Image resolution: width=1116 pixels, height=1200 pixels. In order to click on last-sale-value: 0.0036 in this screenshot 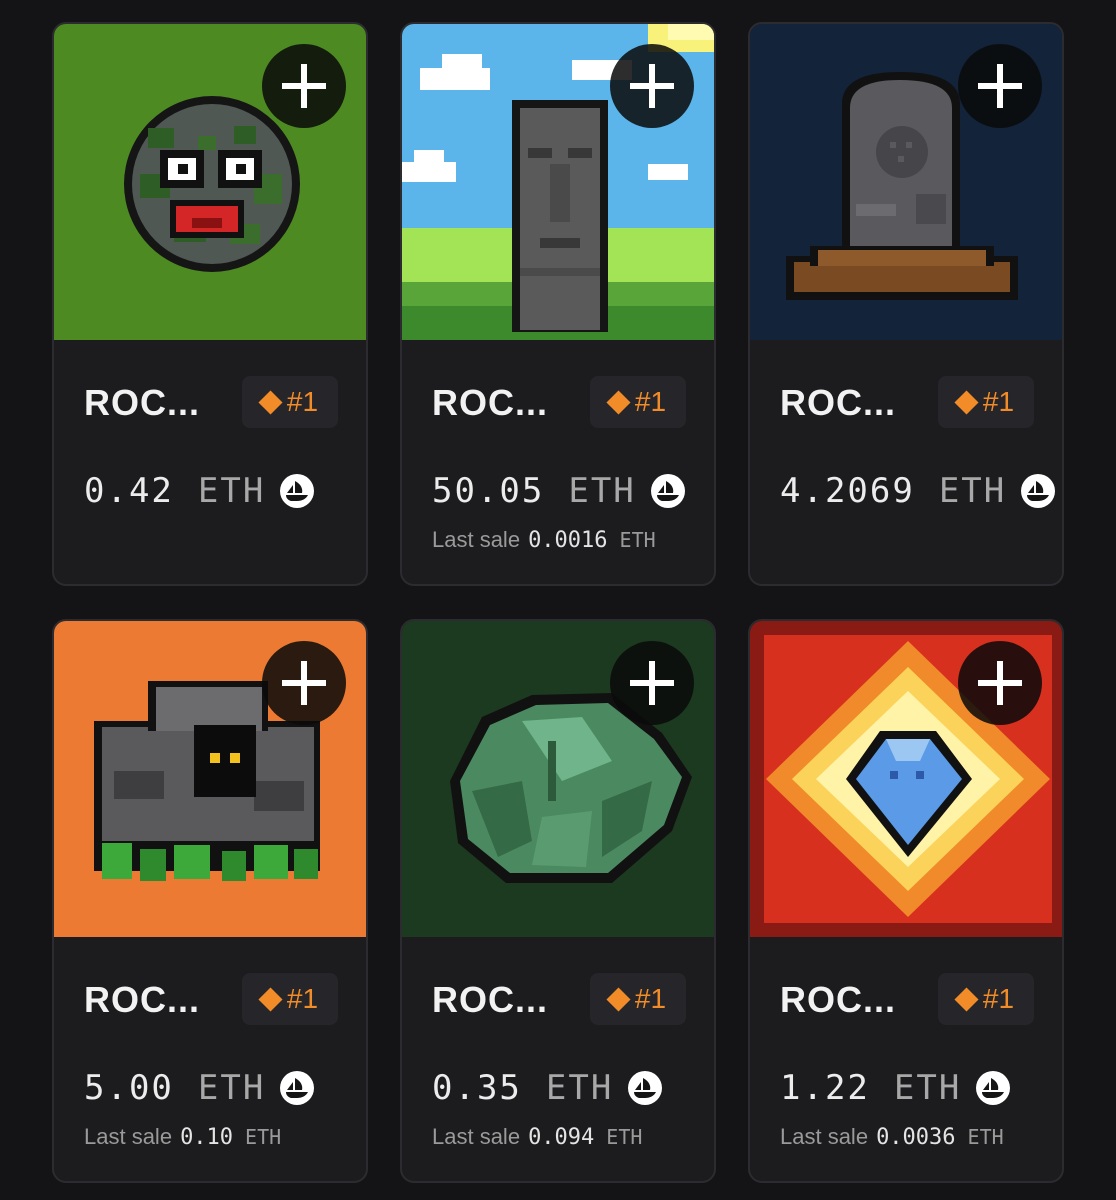, I will do `click(916, 1137)`.